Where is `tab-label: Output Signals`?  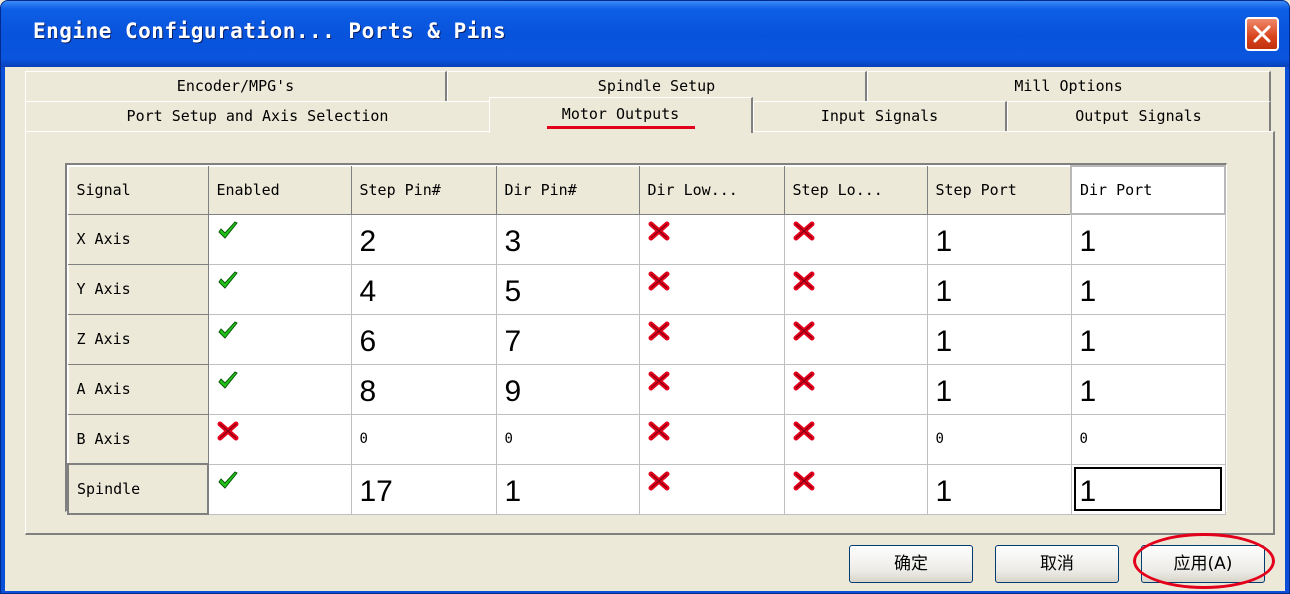
tab-label: Output Signals is located at coordinates (1138, 116).